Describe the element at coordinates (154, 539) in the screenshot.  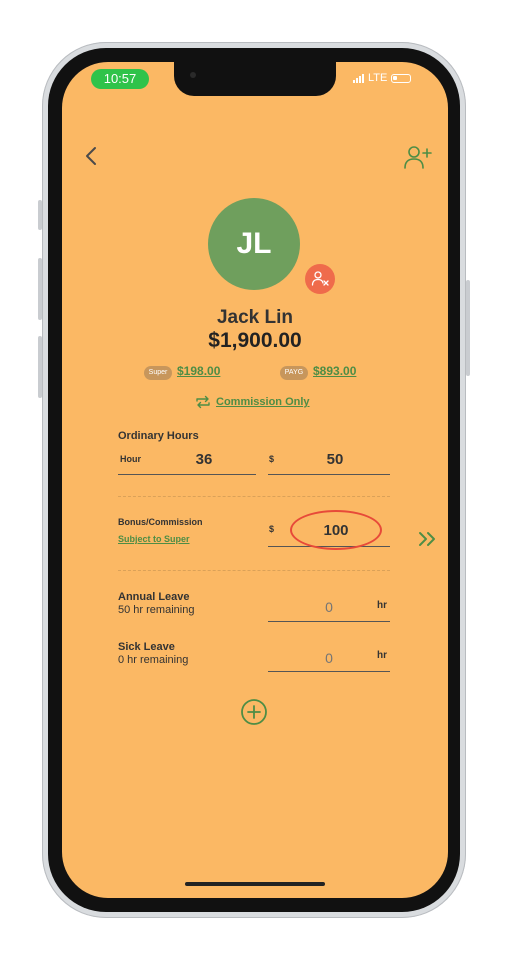
I see `subject-to-super-link: Subject to Super` at that location.